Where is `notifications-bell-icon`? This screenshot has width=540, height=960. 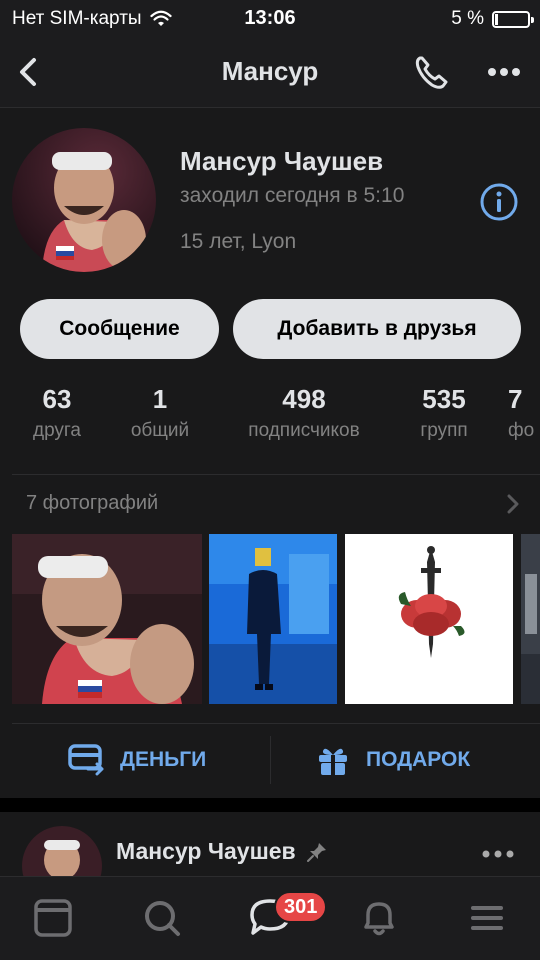
notifications-bell-icon is located at coordinates (379, 918).